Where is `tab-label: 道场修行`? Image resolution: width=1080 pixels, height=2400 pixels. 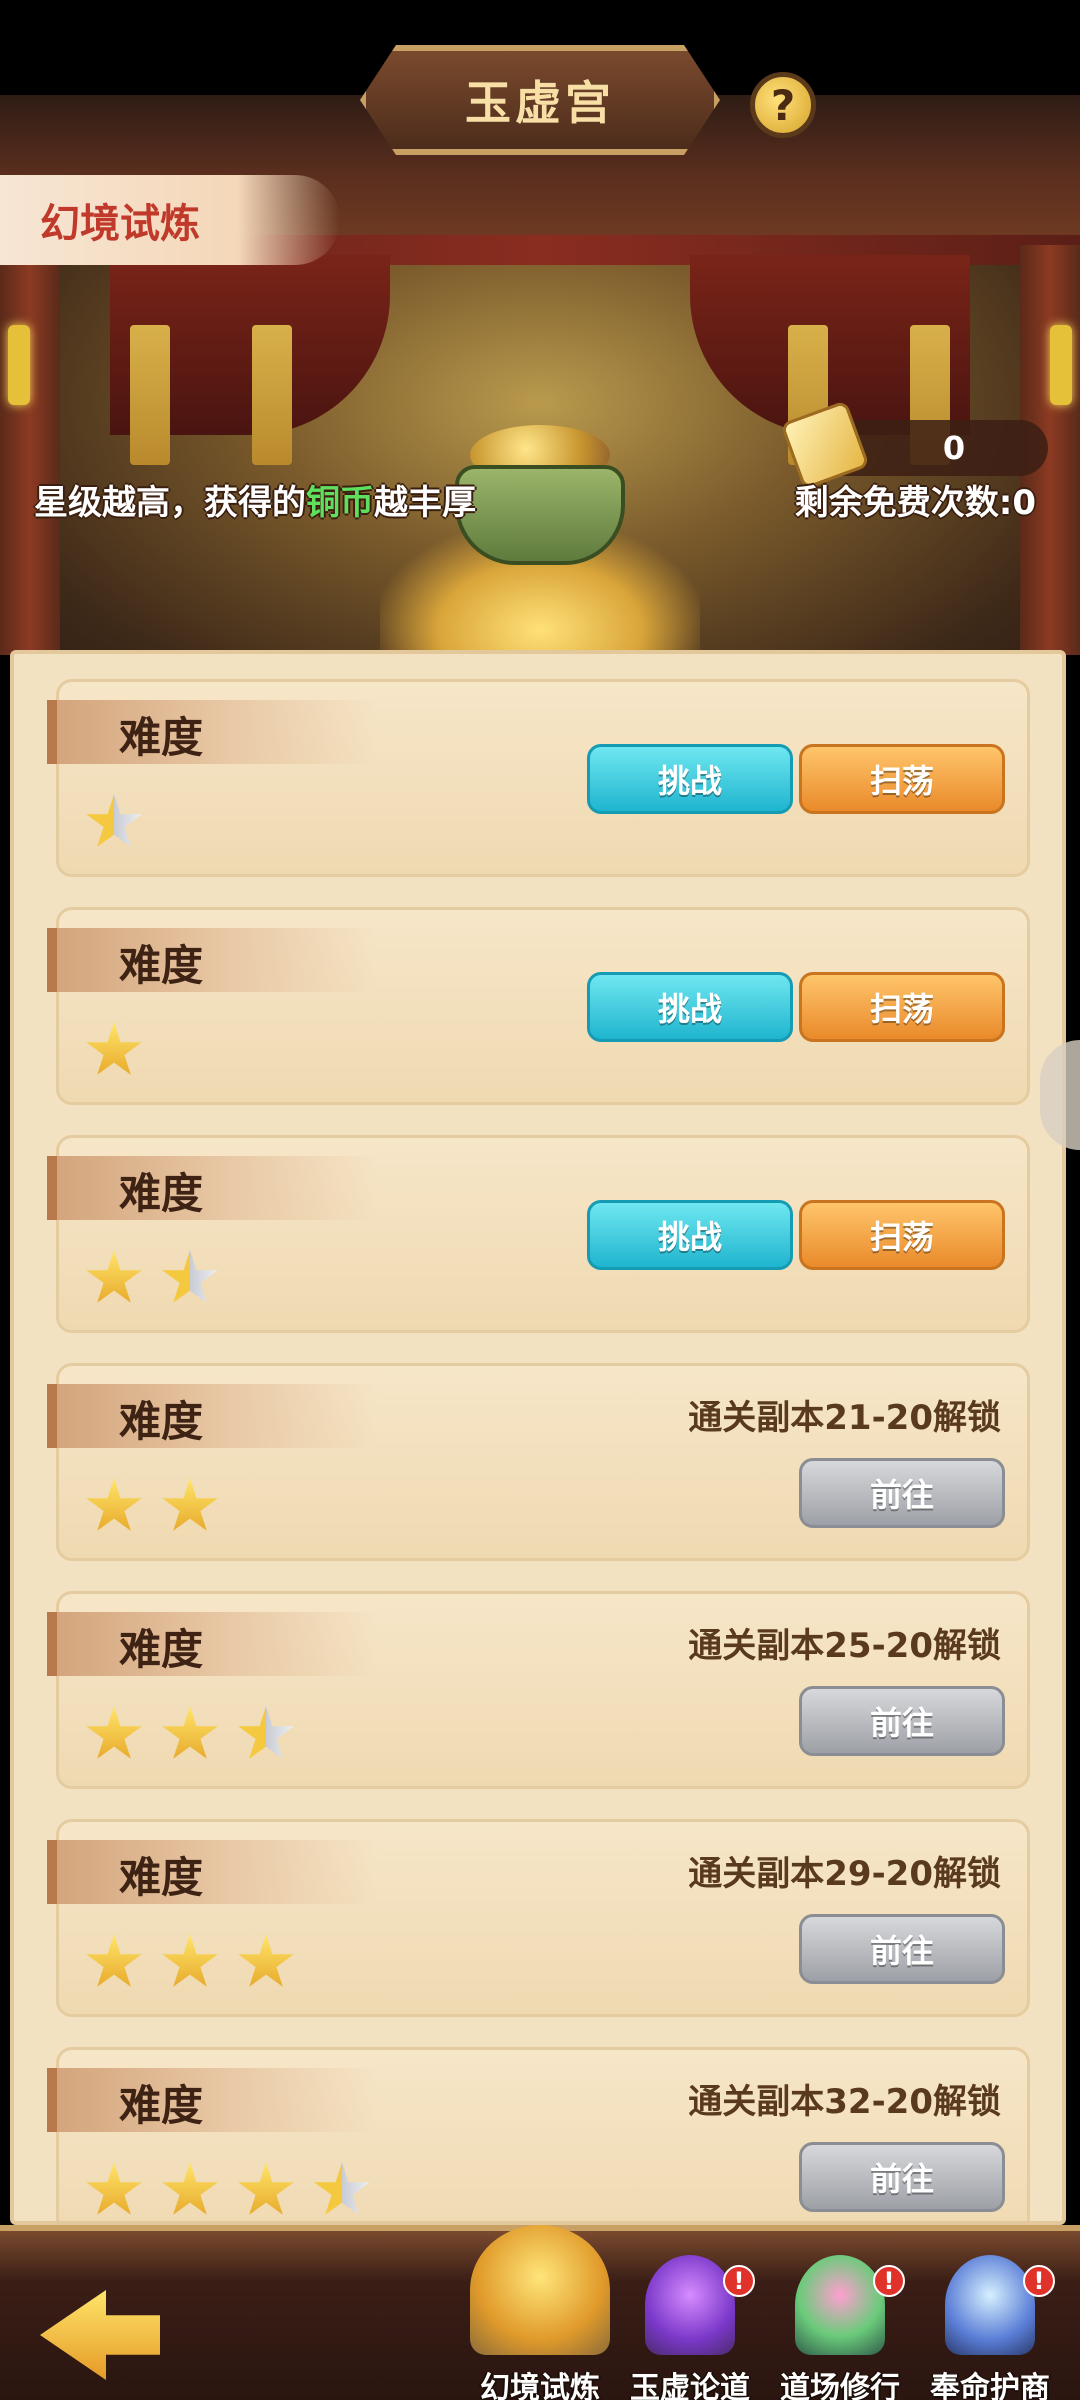 tab-label: 道场修行 is located at coordinates (840, 2385).